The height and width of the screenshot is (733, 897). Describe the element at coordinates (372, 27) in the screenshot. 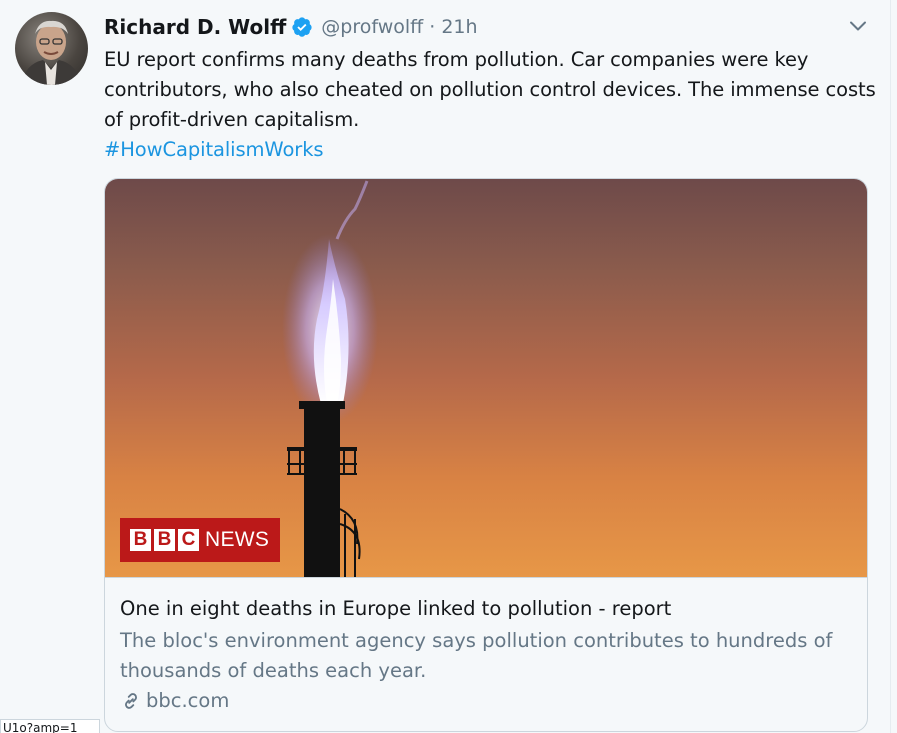

I see `author-handle: @profwolff` at that location.